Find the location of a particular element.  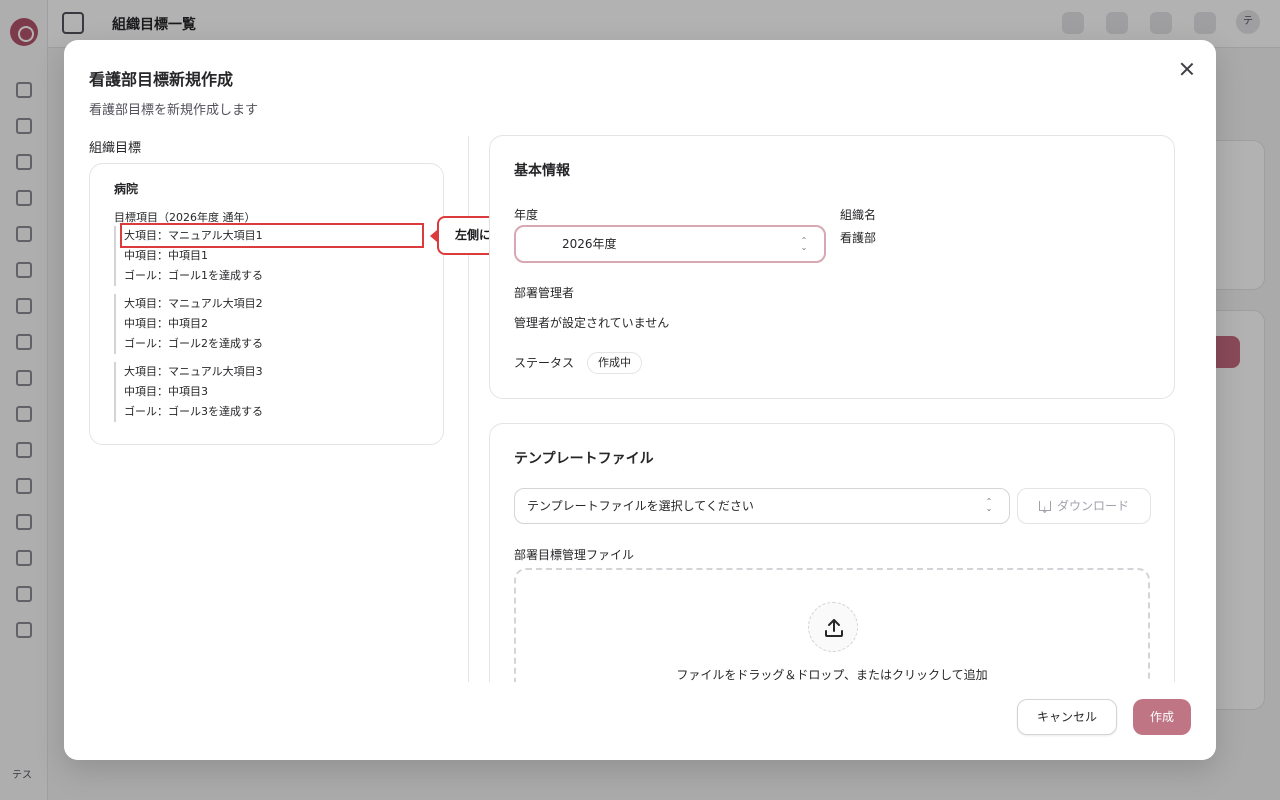

dialog-title: 看護部目標新規作成 is located at coordinates (161, 79).